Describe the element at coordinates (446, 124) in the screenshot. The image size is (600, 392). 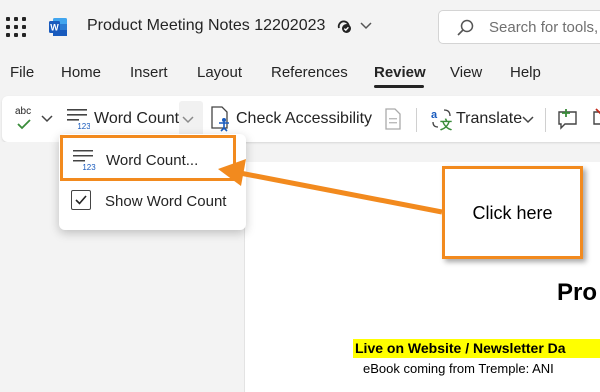
I see `svg-text: 文` at that location.